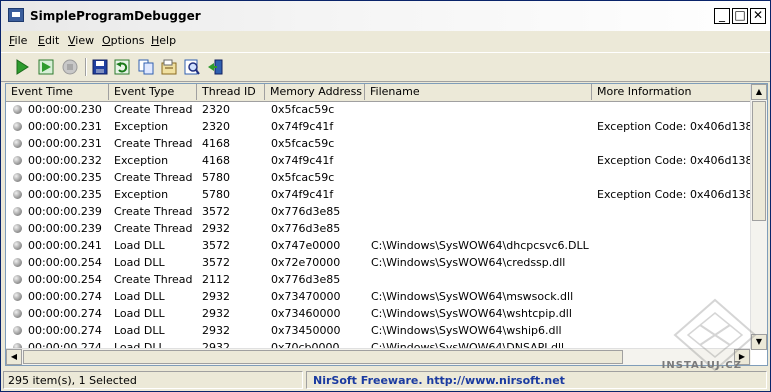 The width and height of the screenshot is (771, 392). Describe the element at coordinates (216, 245) in the screenshot. I see `cell-thread-id: 3572` at that location.